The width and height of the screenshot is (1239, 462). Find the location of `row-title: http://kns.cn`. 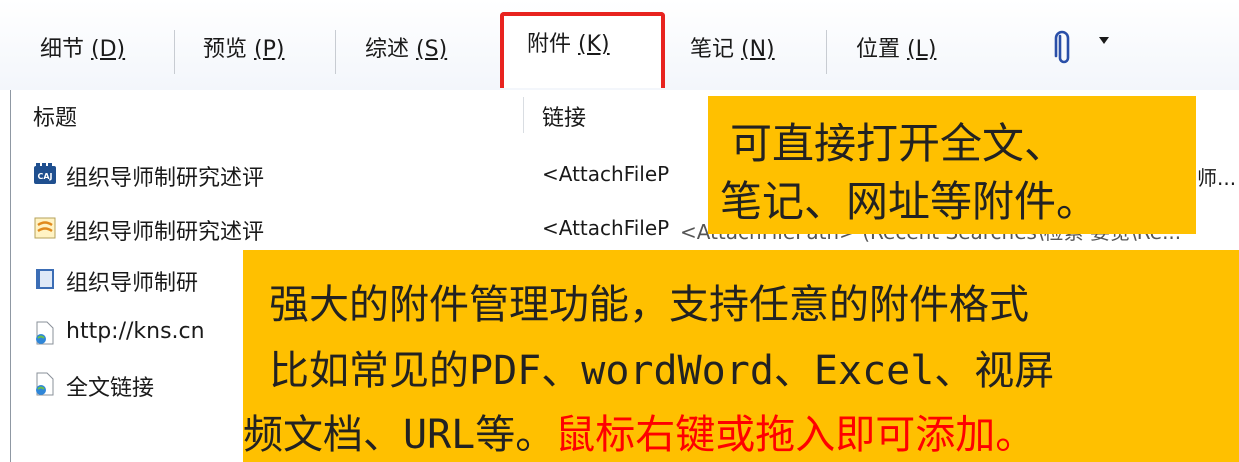

row-title: http://kns.cn is located at coordinates (135, 331).